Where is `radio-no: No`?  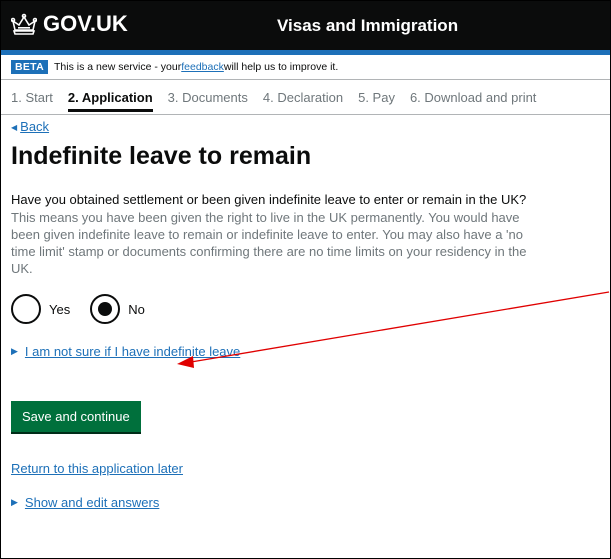 radio-no: No is located at coordinates (117, 309).